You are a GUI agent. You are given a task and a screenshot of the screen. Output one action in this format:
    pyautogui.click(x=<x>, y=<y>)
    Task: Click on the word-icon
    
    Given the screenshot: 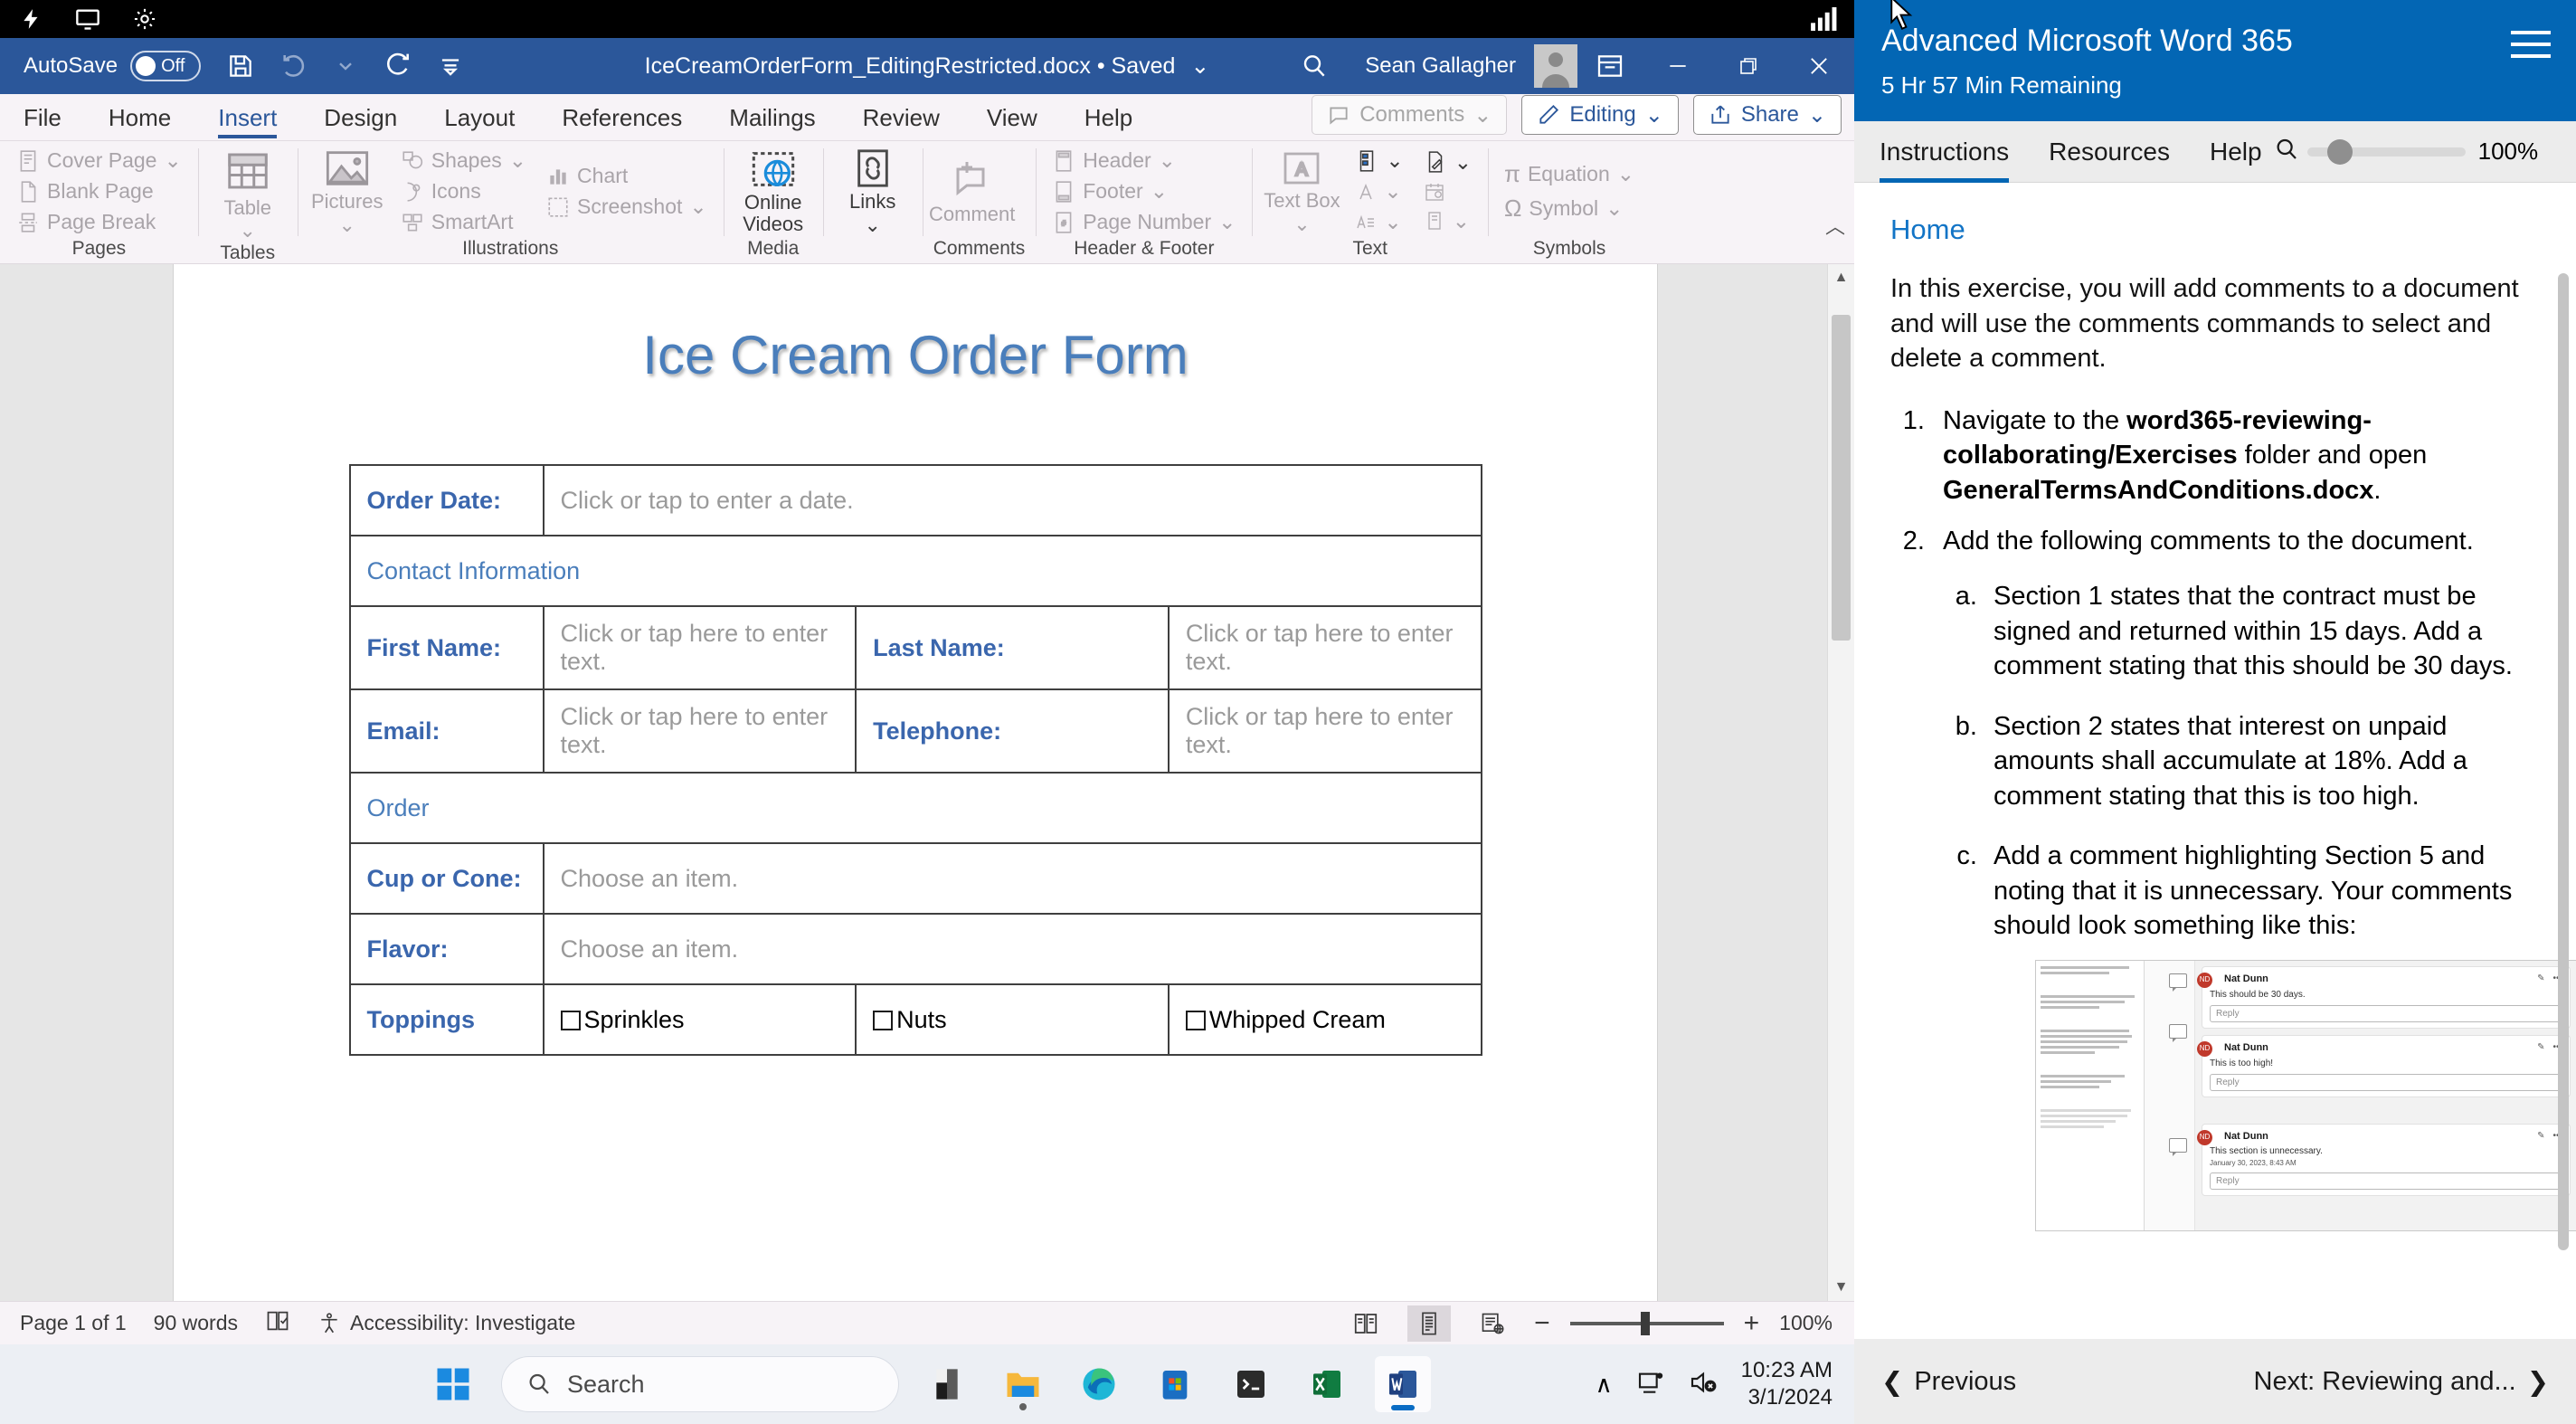 What is the action you would take?
    pyautogui.click(x=1403, y=1384)
    